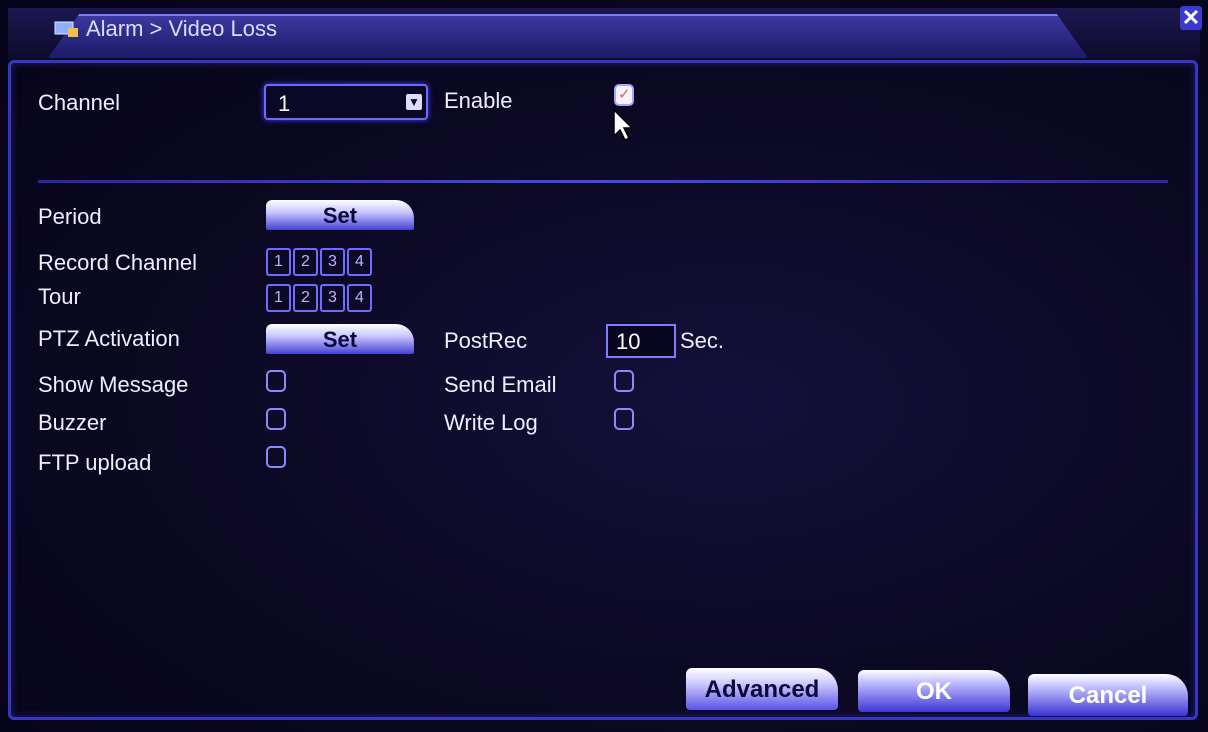  I want to click on tour-channel-4: 4, so click(359, 298).